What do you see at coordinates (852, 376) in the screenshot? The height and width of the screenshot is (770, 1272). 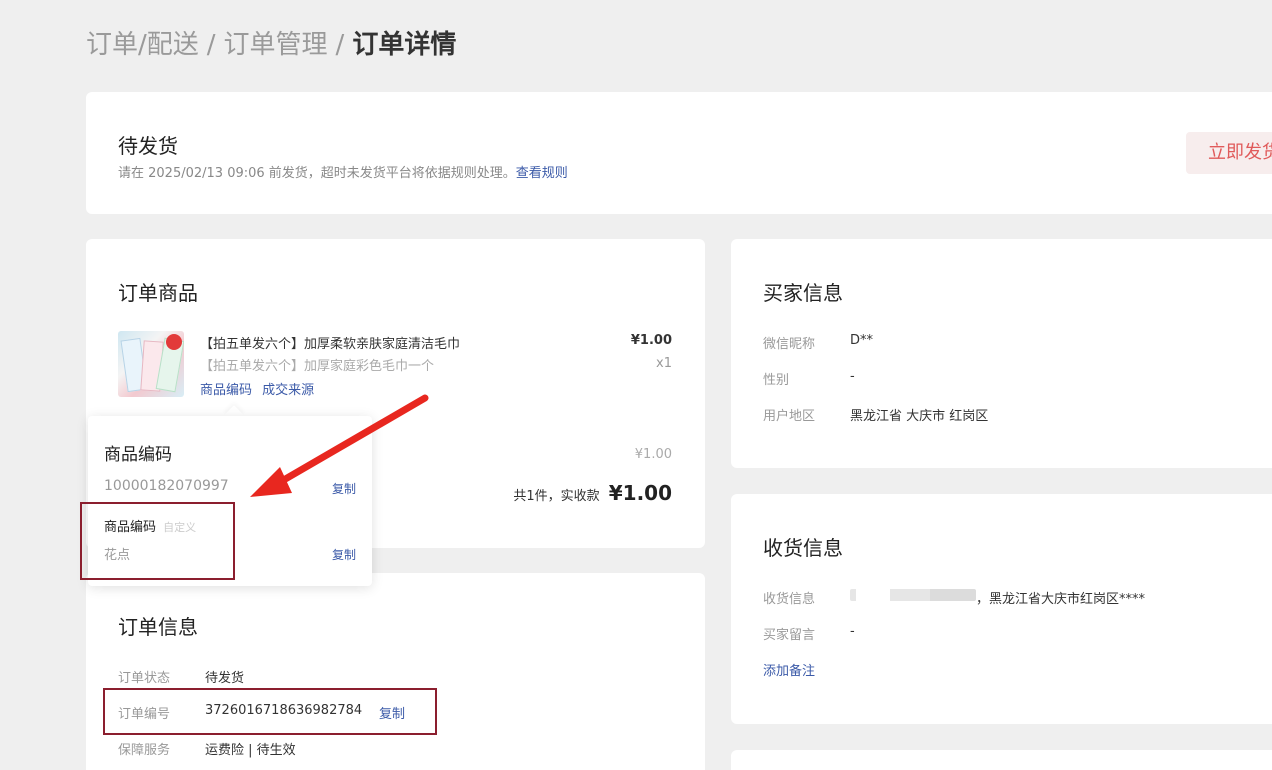 I see `gender-value: -` at bounding box center [852, 376].